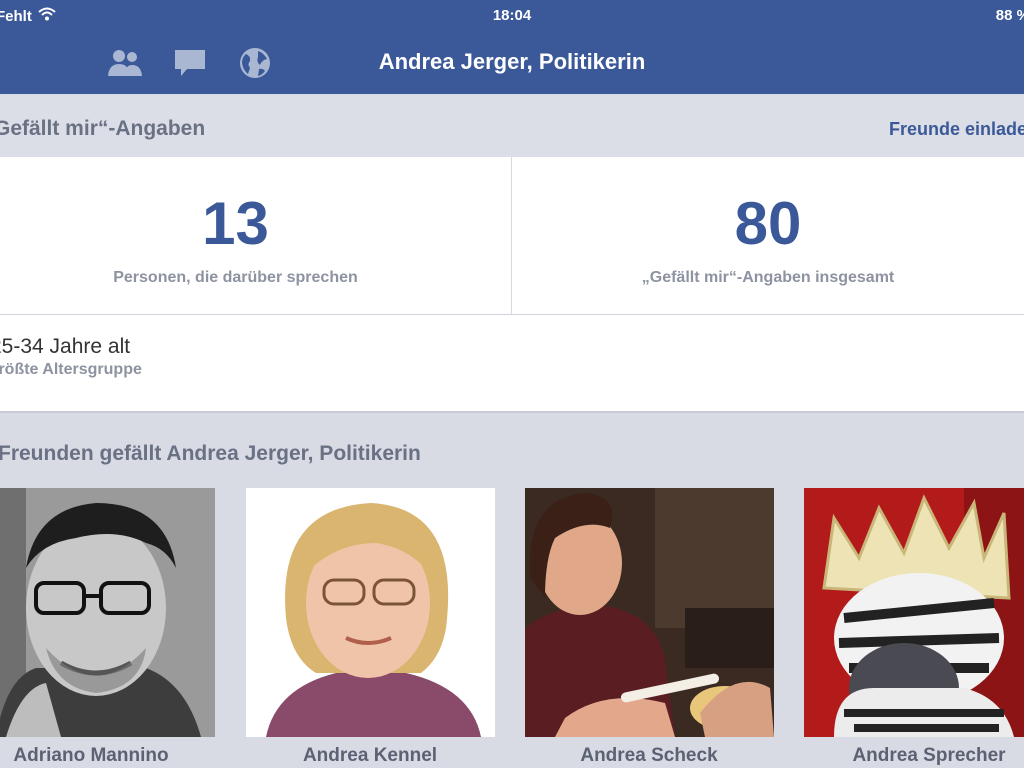 This screenshot has width=1024, height=768. What do you see at coordinates (370, 756) in the screenshot?
I see `friend-name-2: Andrea Kennel` at bounding box center [370, 756].